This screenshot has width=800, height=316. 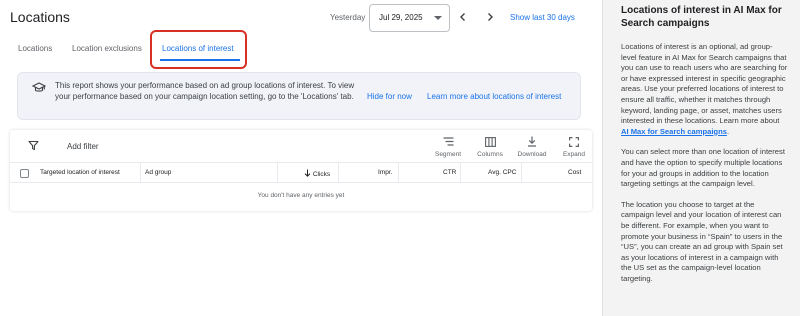 What do you see at coordinates (307, 173) in the screenshot?
I see `sort-arrow-down-icon` at bounding box center [307, 173].